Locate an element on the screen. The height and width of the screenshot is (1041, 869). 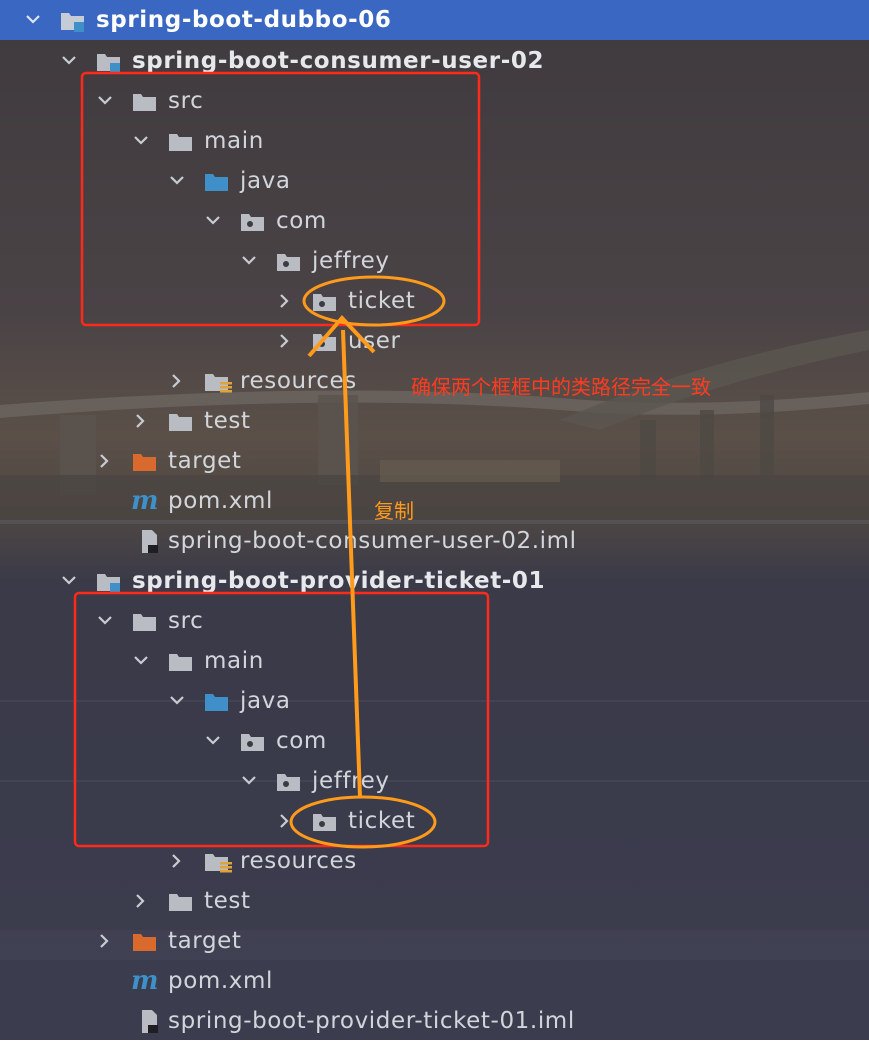
consumer-src-label: src is located at coordinates (186, 101).